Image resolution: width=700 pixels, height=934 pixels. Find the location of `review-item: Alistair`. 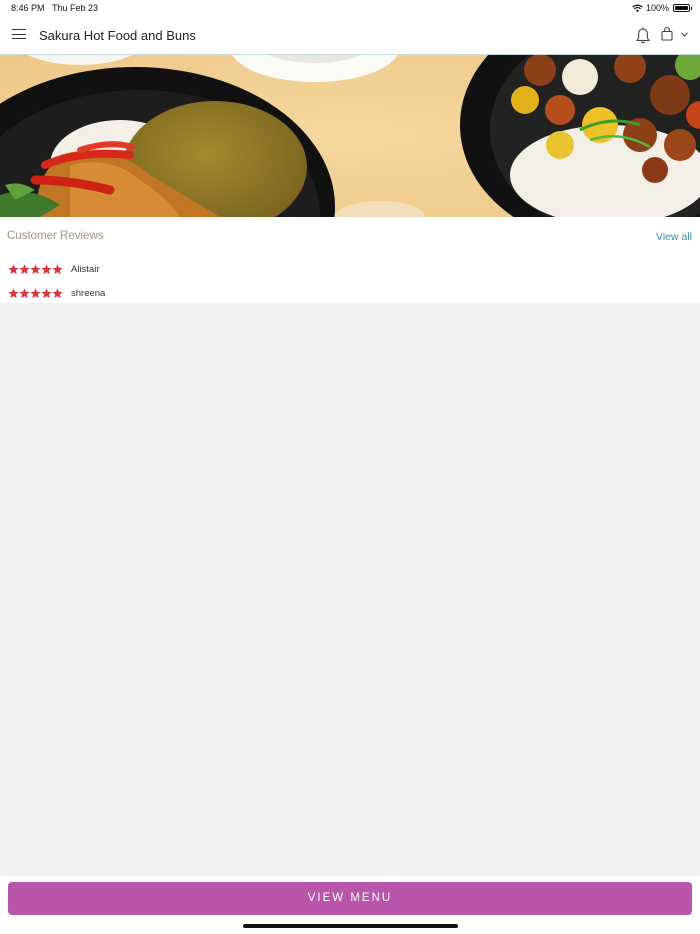

review-item: Alistair is located at coordinates (54, 269).